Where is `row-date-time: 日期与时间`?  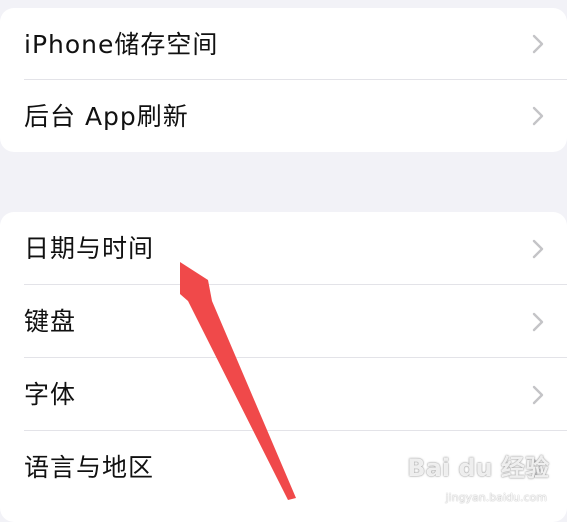
row-date-time: 日期与时间 is located at coordinates (283, 248).